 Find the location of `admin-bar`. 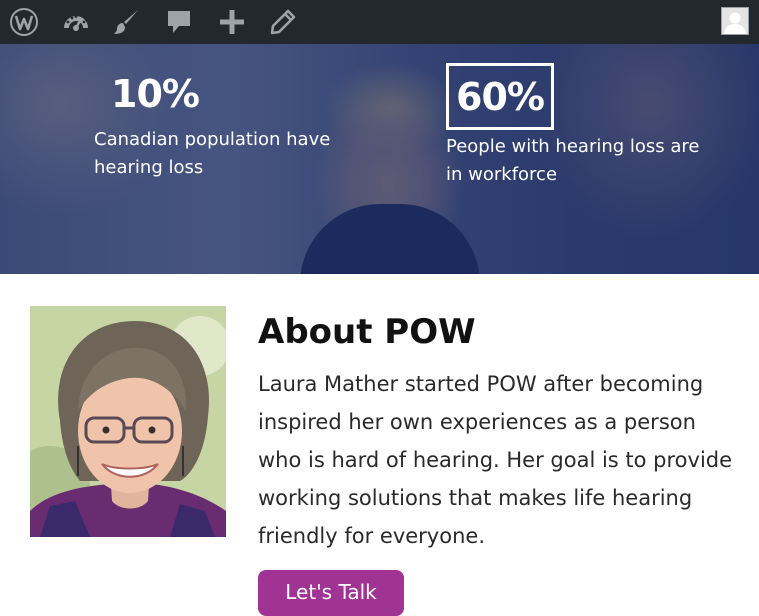

admin-bar is located at coordinates (379, 22).